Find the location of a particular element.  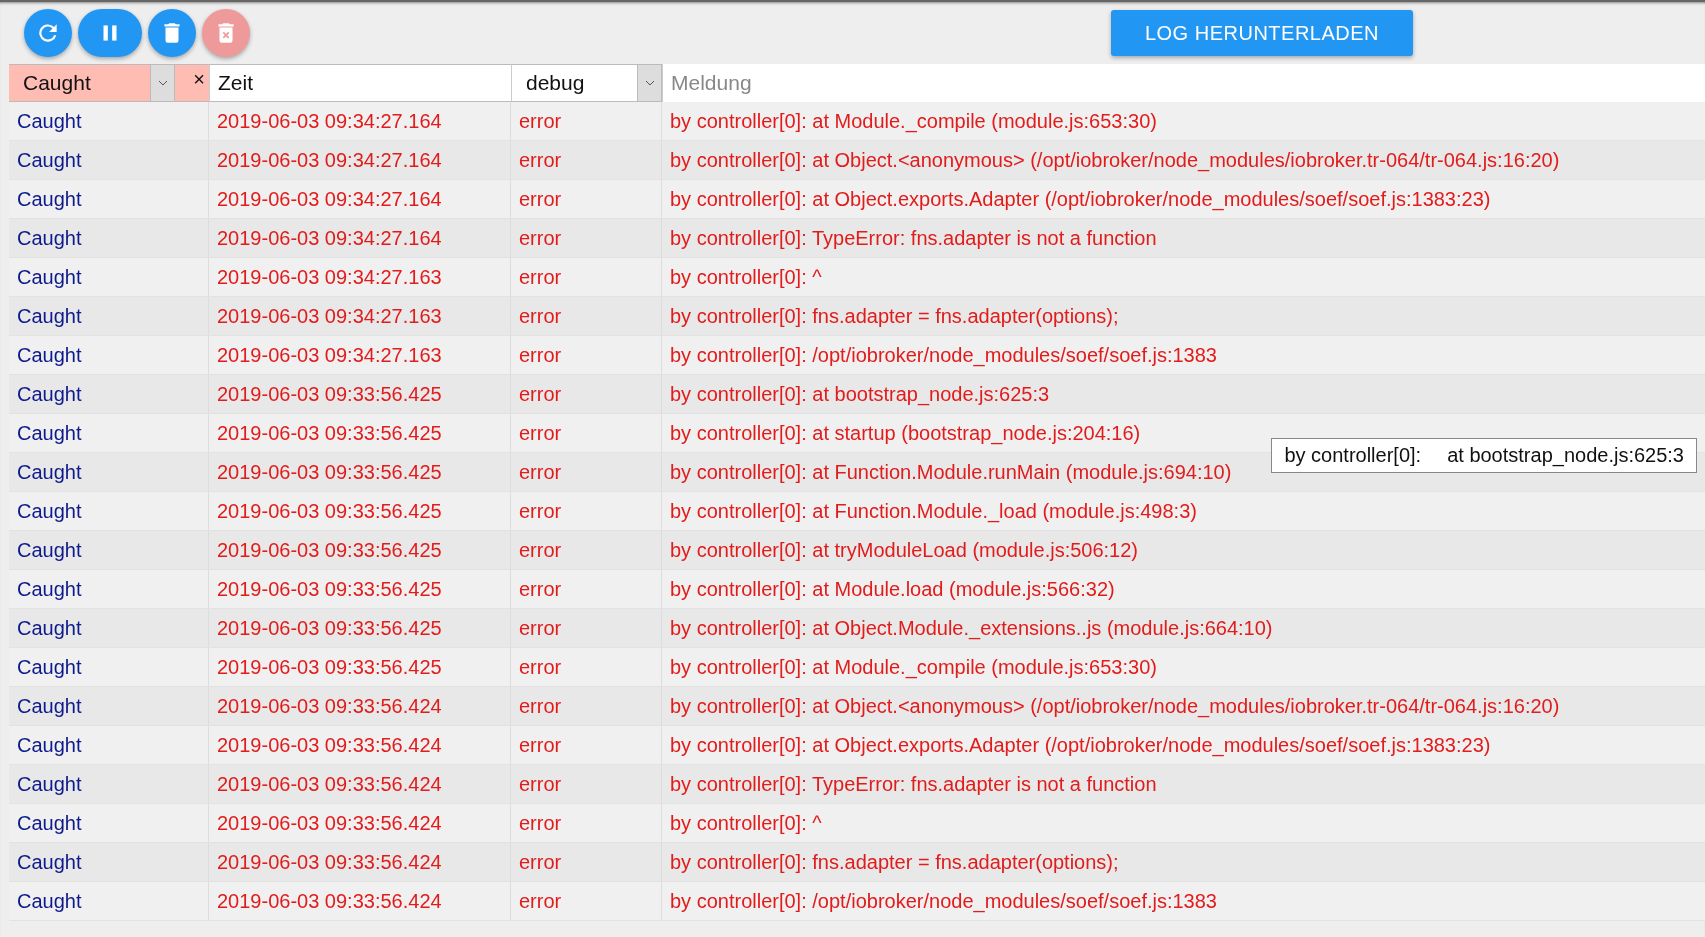

tooltip-source: by controller[0]: is located at coordinates (1353, 455).